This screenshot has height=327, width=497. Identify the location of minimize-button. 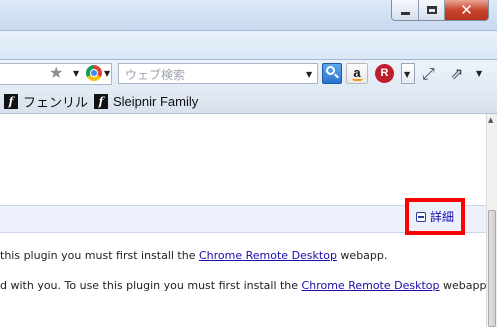
(405, 10).